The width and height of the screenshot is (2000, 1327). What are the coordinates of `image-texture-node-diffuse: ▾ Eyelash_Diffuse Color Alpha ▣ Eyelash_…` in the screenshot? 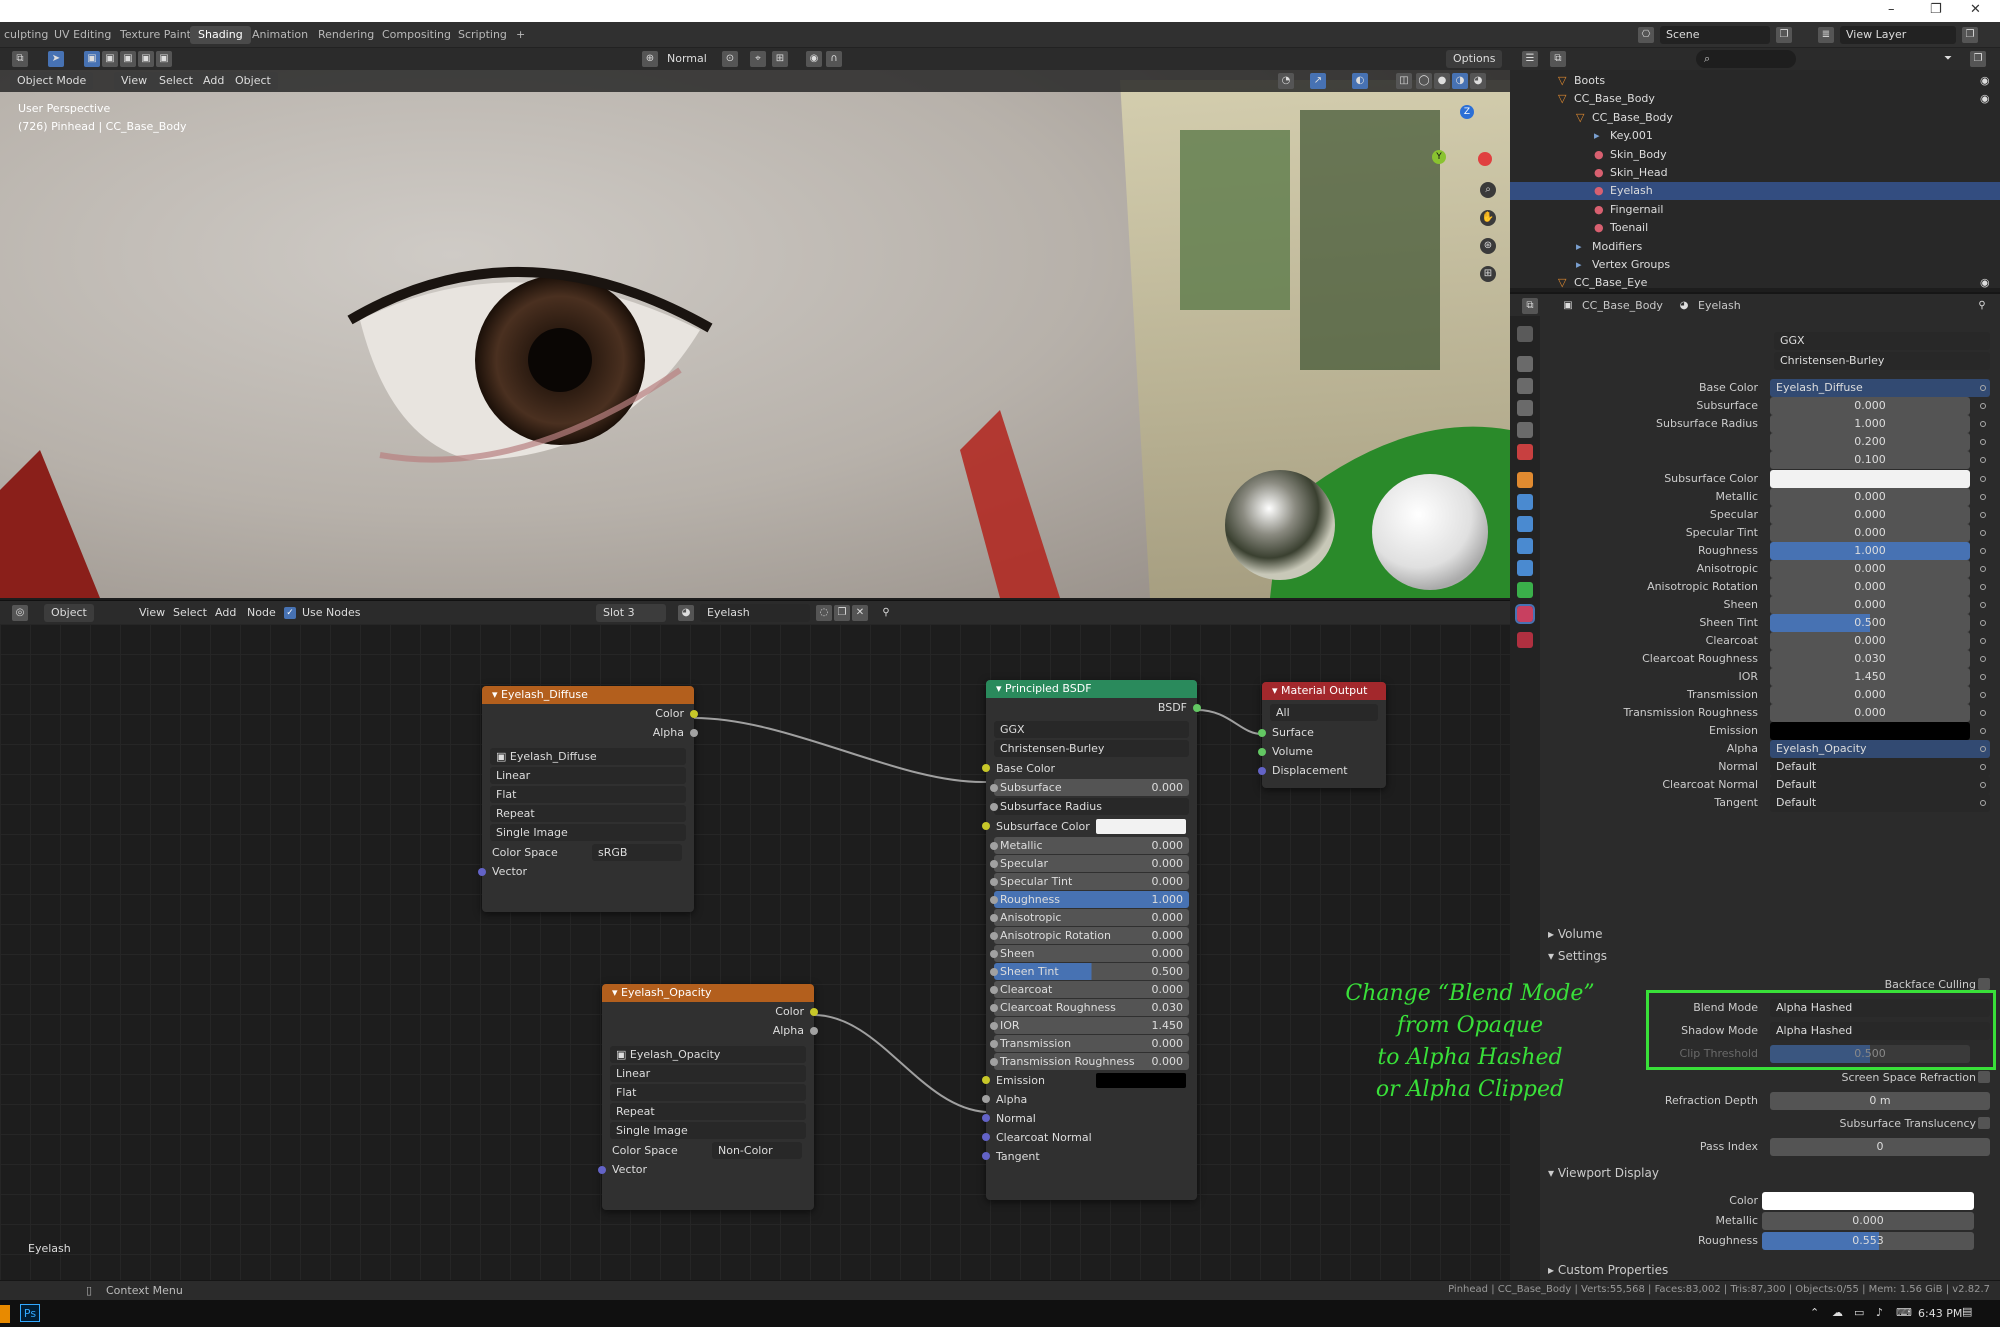 It's located at (588, 799).